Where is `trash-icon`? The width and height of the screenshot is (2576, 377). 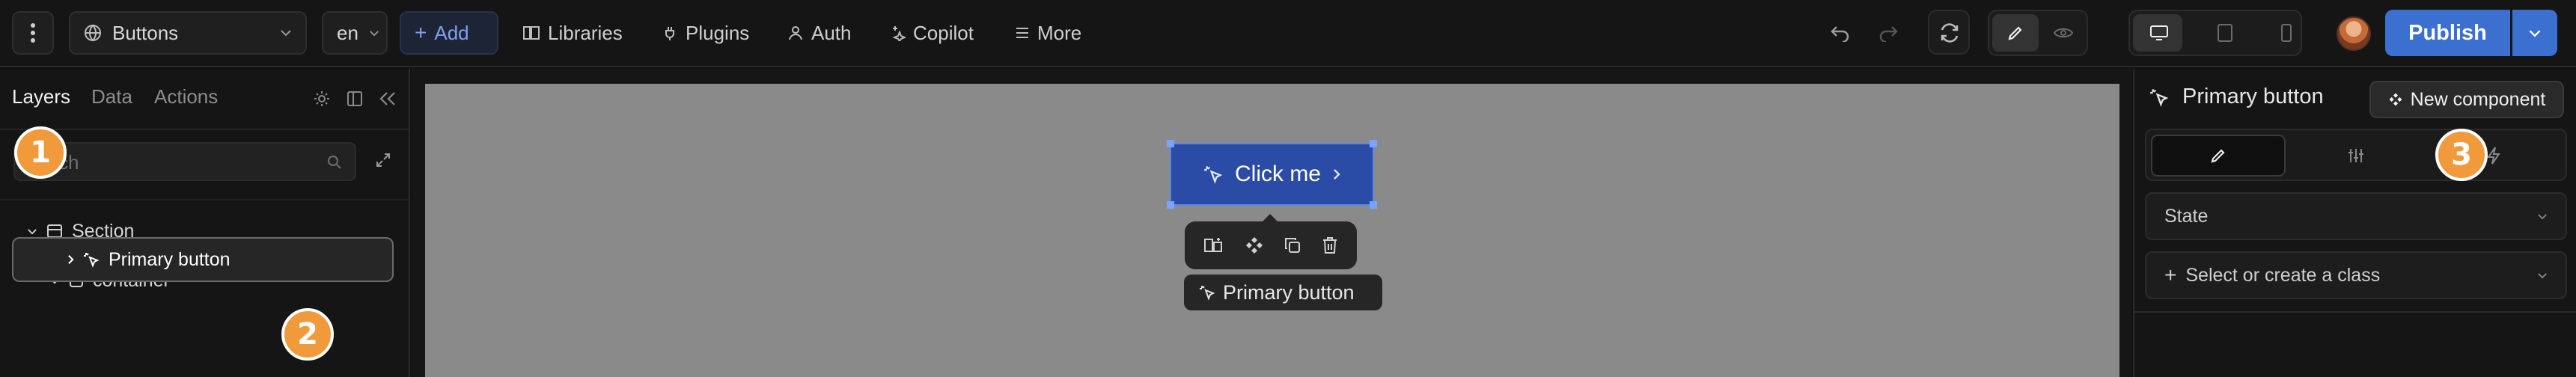 trash-icon is located at coordinates (1330, 245).